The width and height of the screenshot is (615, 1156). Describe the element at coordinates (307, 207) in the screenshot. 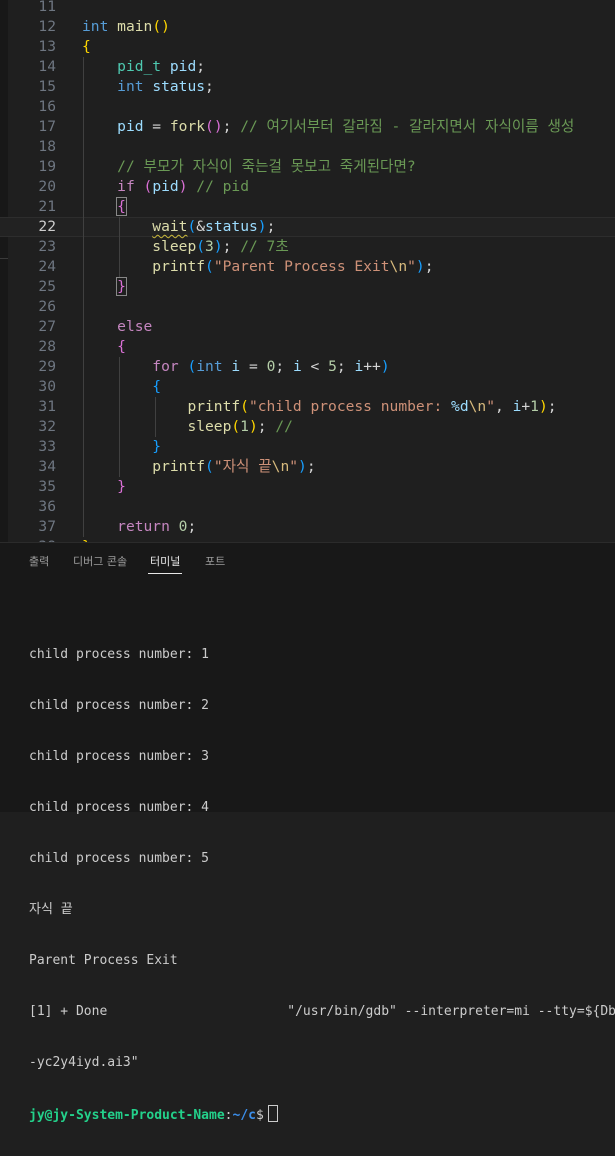

I see `code-line: 21 {` at that location.